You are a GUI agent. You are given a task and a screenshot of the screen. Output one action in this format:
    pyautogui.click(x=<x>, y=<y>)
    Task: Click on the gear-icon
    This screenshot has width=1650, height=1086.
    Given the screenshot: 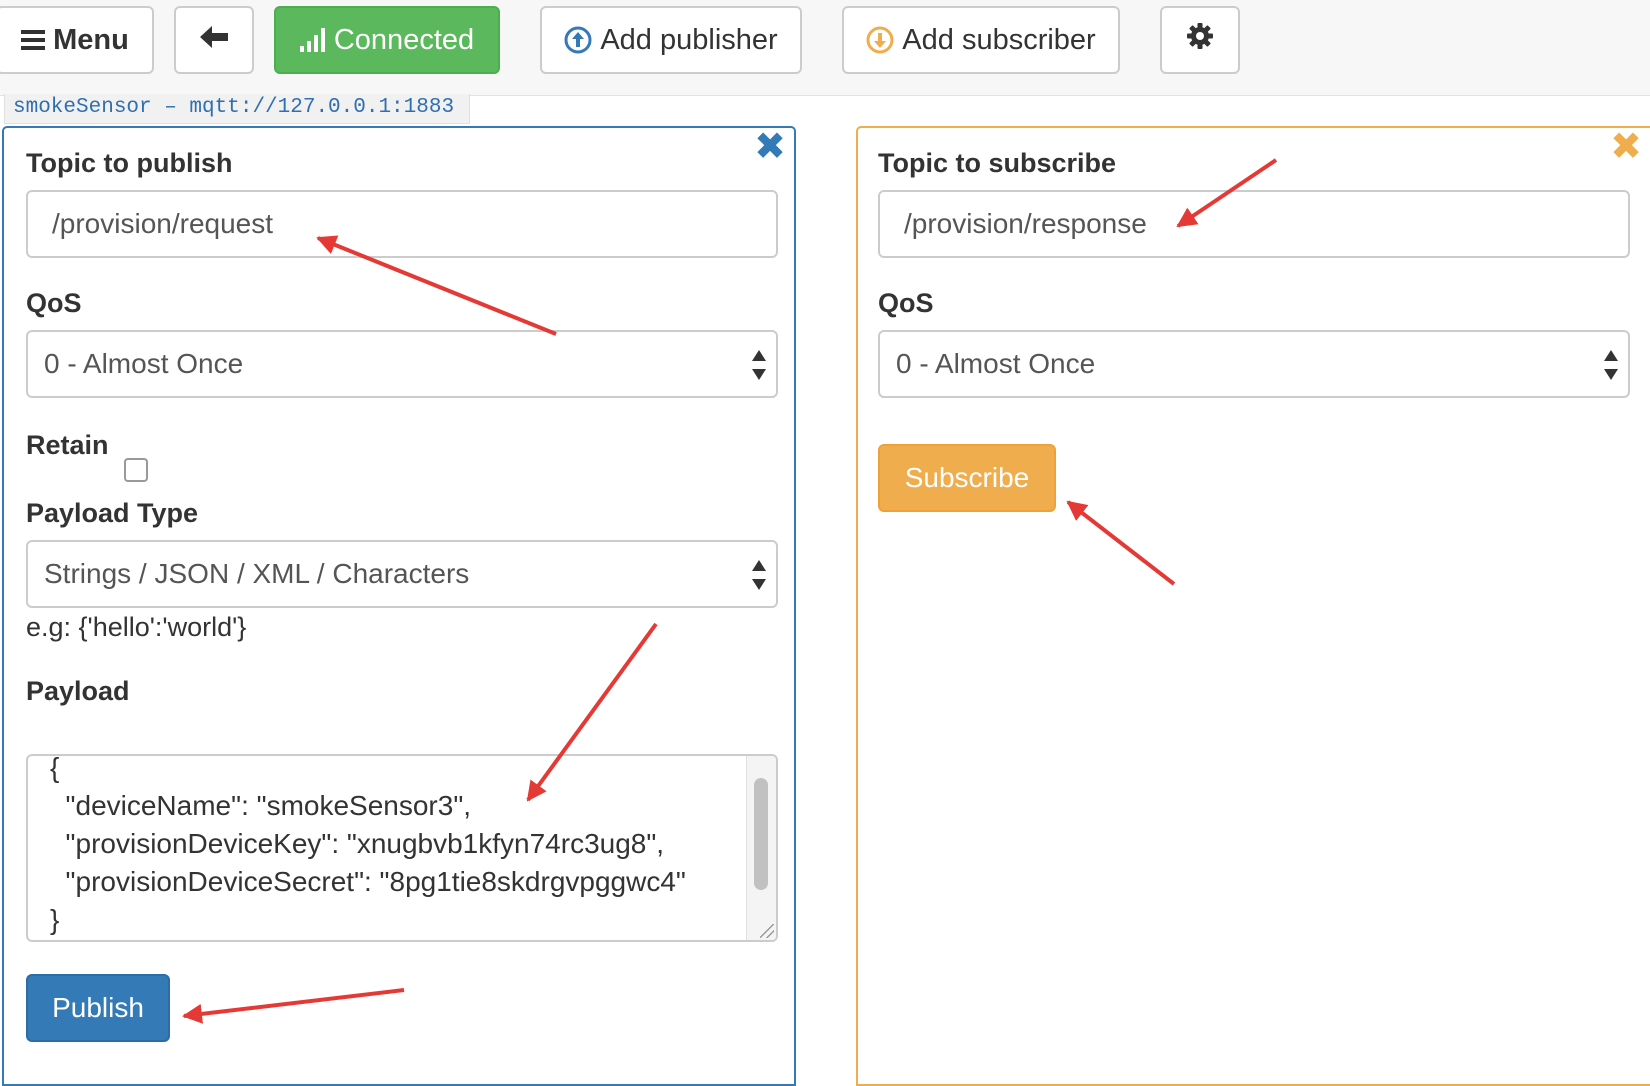 What is the action you would take?
    pyautogui.click(x=1200, y=40)
    